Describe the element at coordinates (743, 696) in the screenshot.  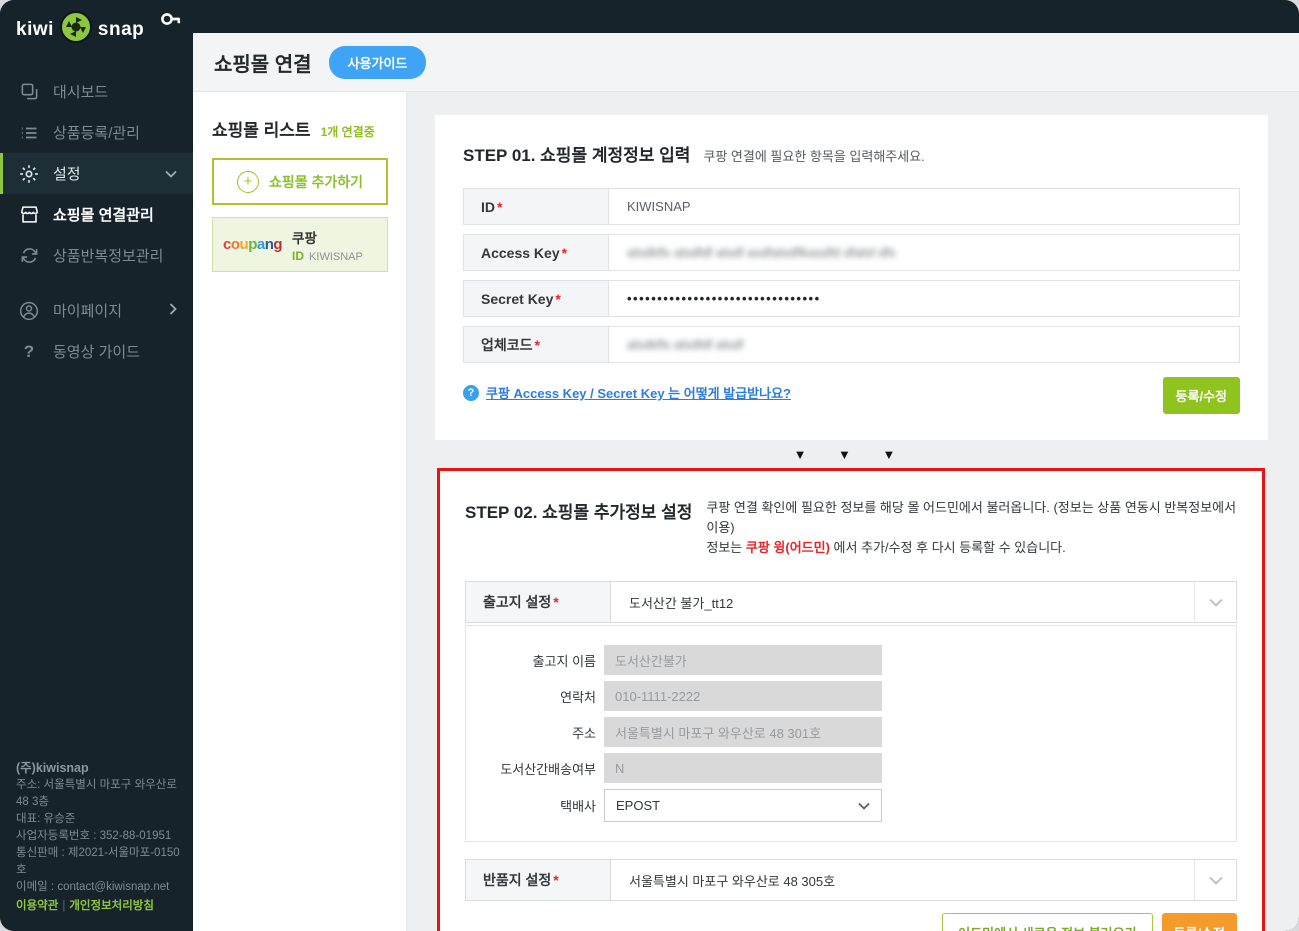
I see `contact-input-disabled: 010-1111-2222` at that location.